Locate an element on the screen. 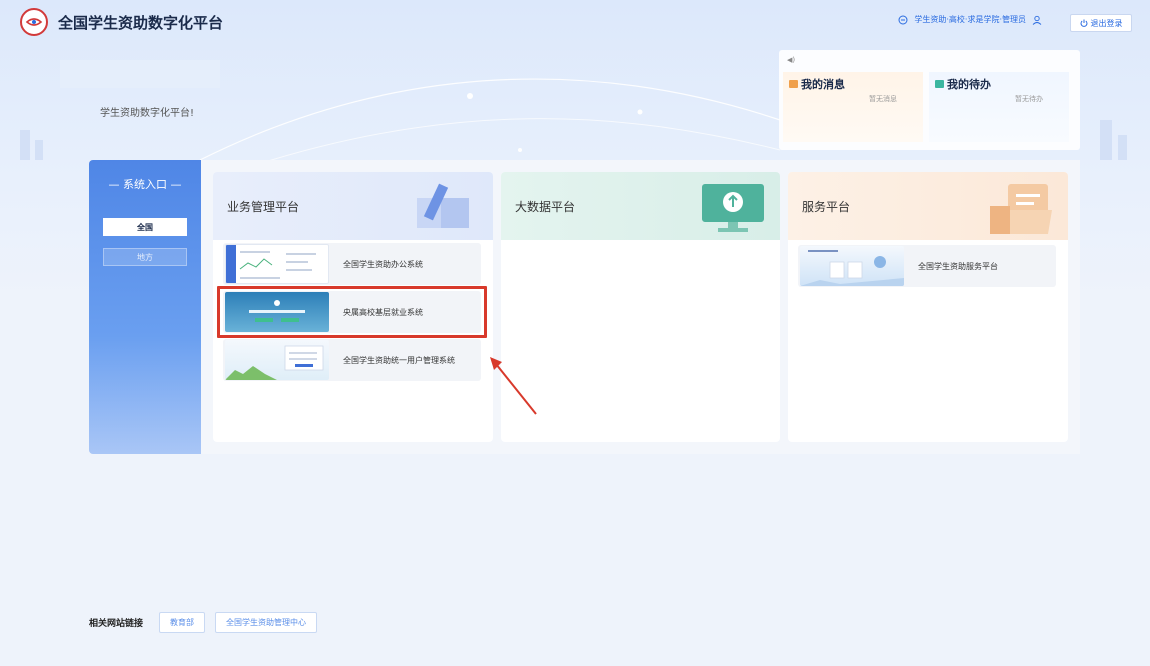 The height and width of the screenshot is (666, 1150). my-messages-box: 我的消息 暂无消息 is located at coordinates (853, 107).